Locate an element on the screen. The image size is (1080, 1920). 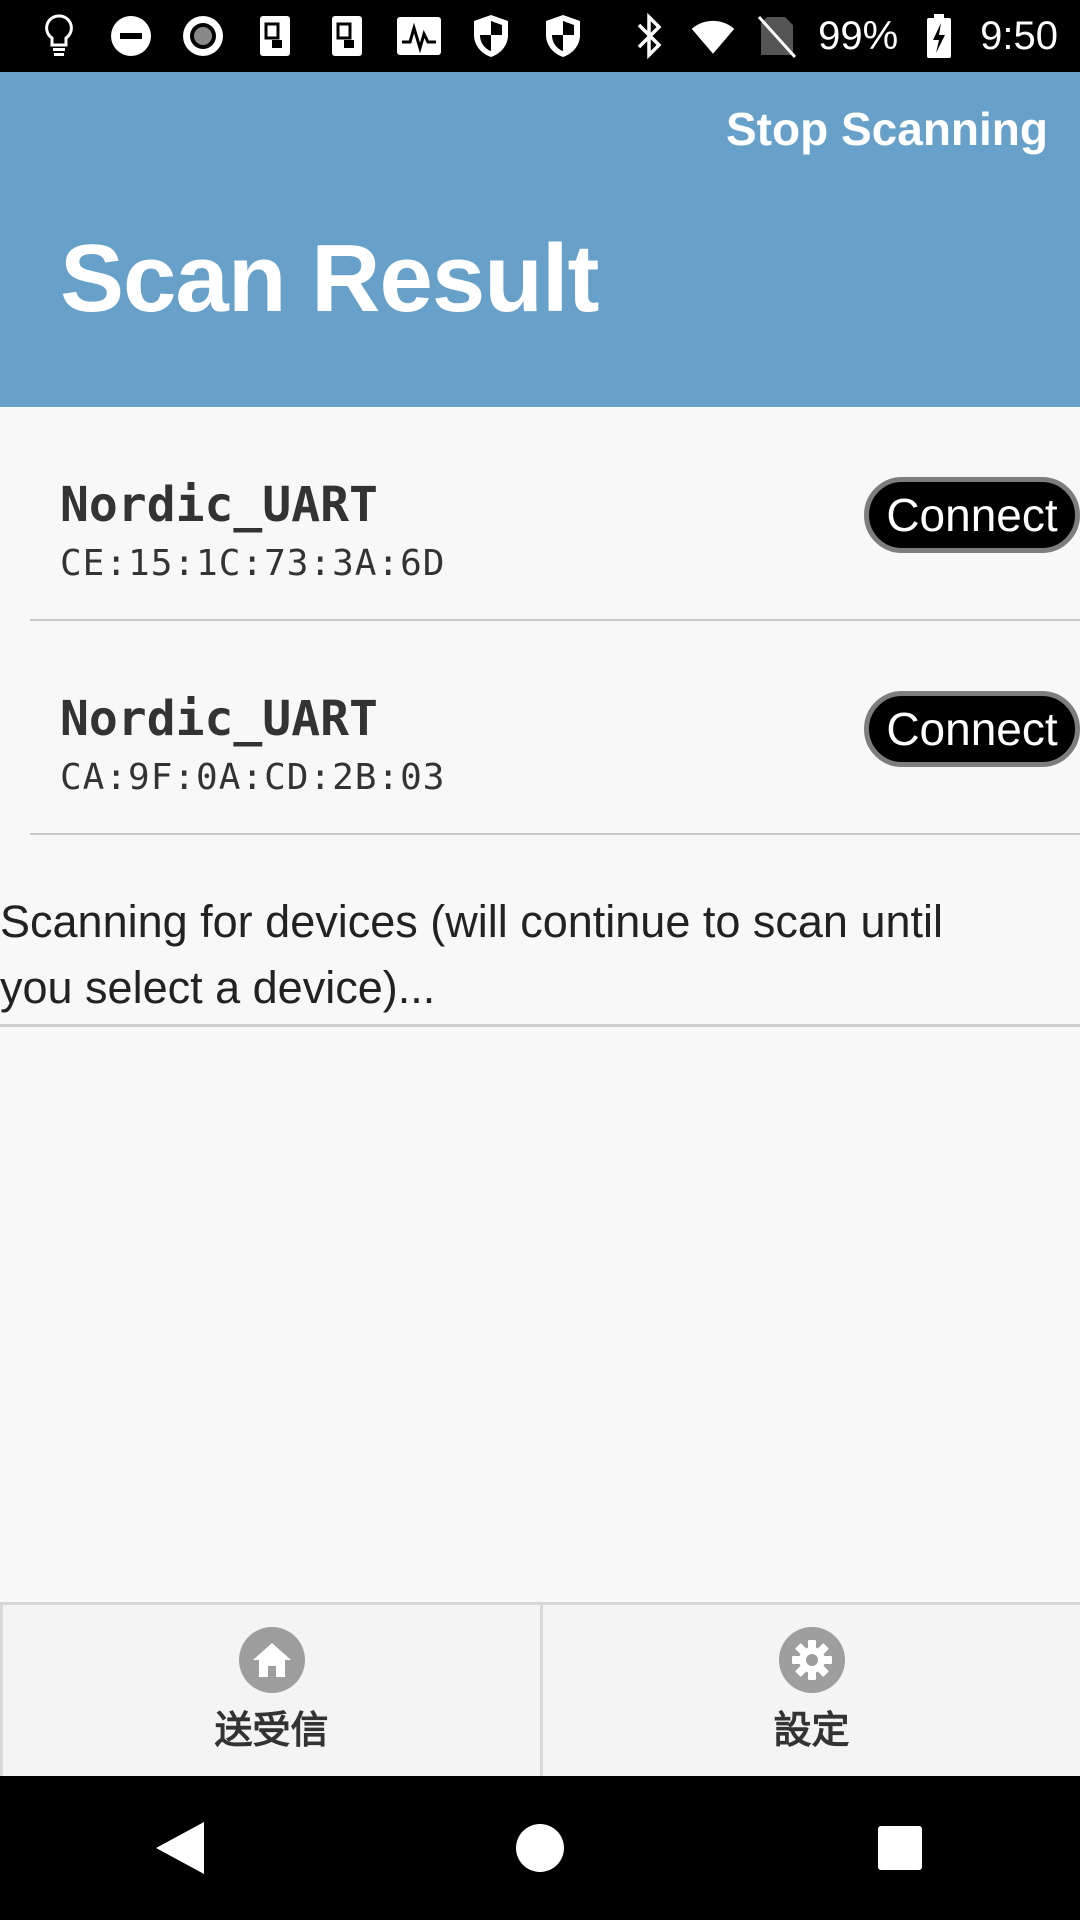
shield-icon is located at coordinates (491, 36).